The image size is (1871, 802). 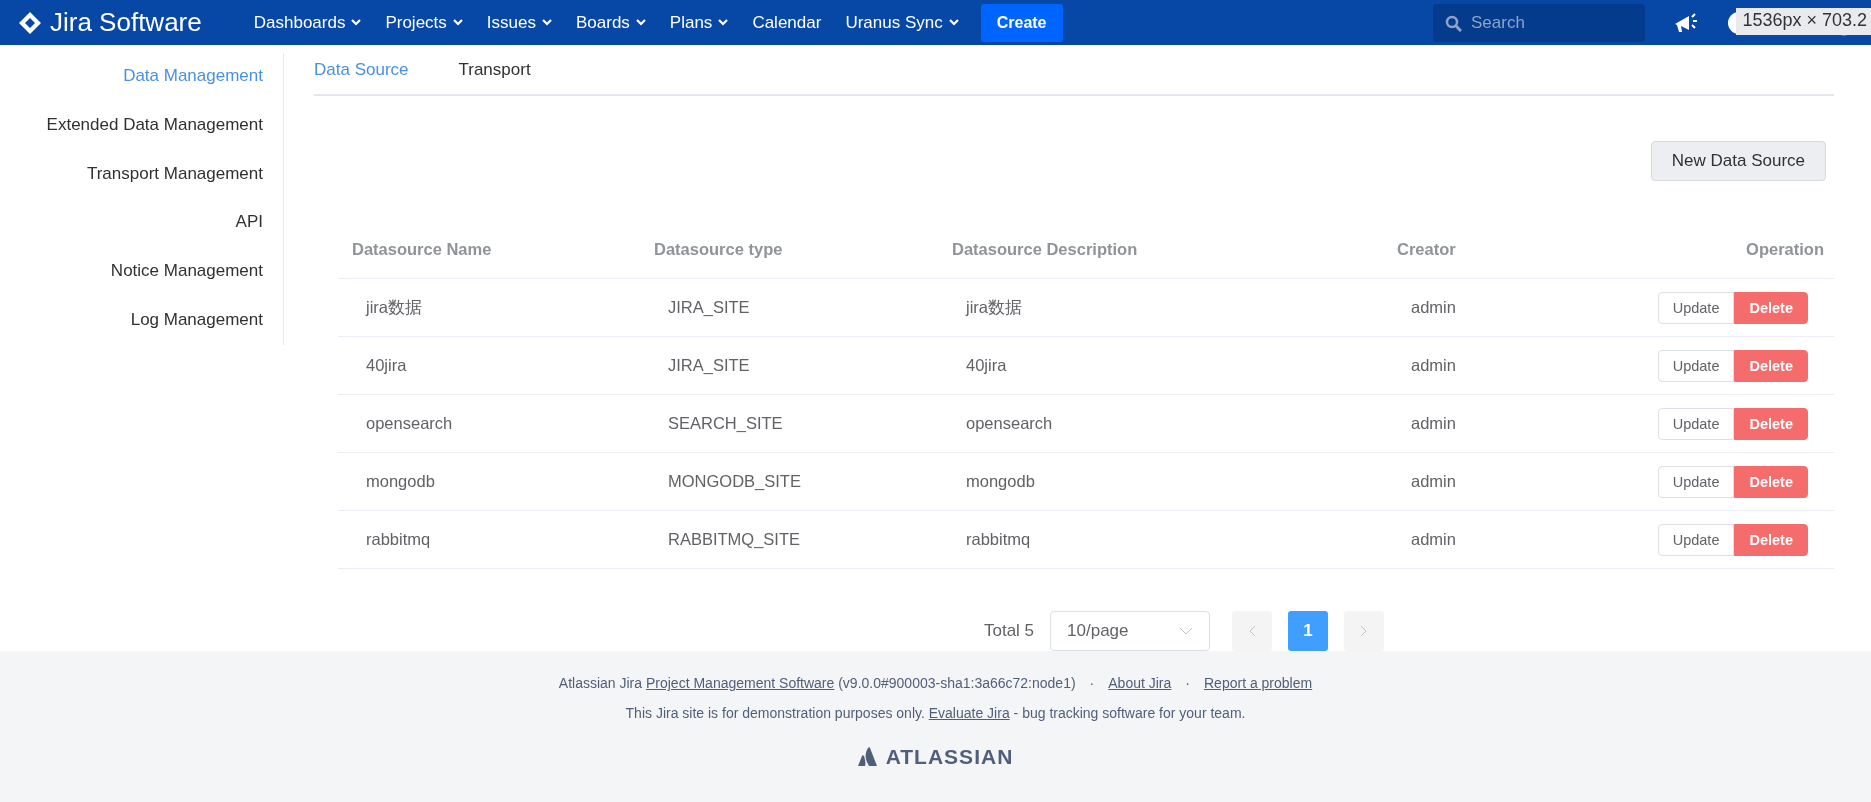 What do you see at coordinates (1021, 22) in the screenshot?
I see `create-button: Create` at bounding box center [1021, 22].